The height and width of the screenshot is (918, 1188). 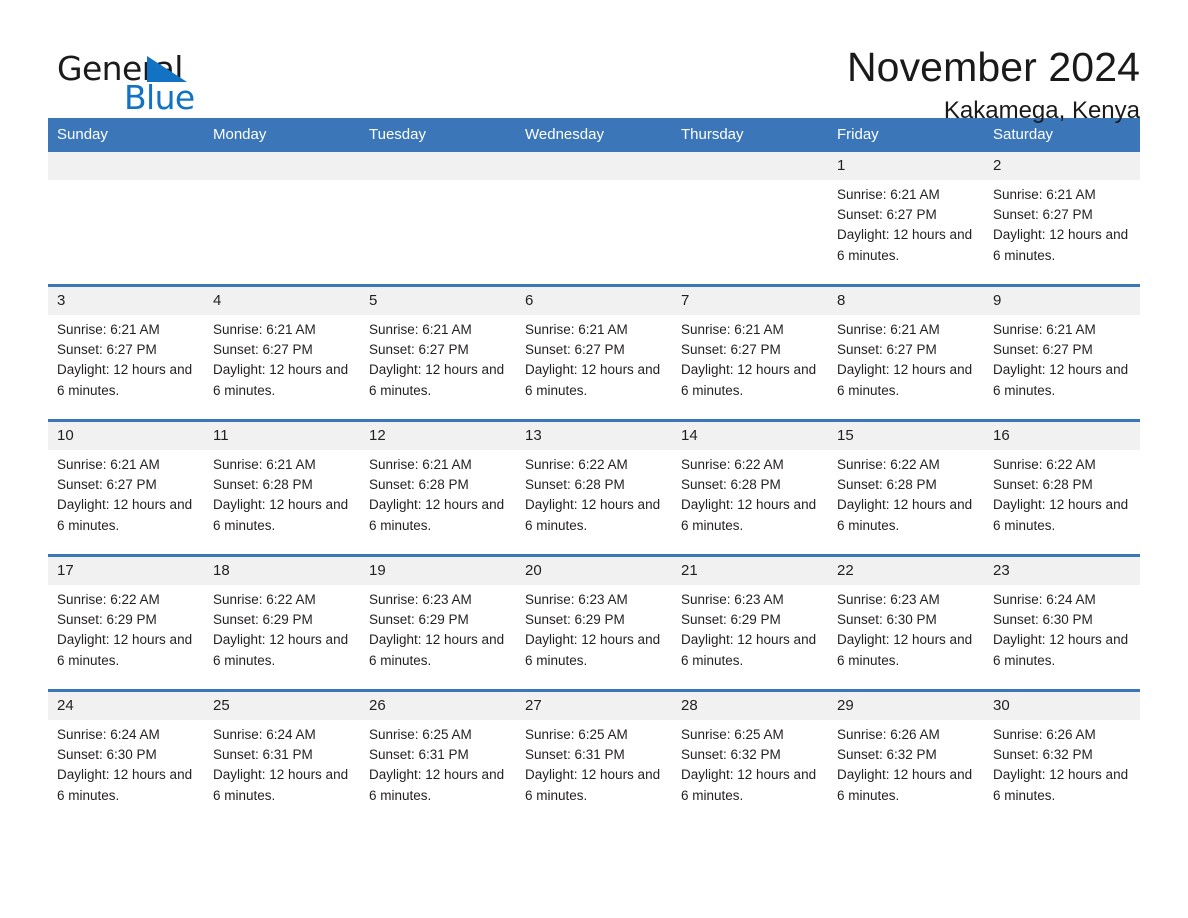 What do you see at coordinates (906, 301) in the screenshot?
I see `day-number: 8` at bounding box center [906, 301].